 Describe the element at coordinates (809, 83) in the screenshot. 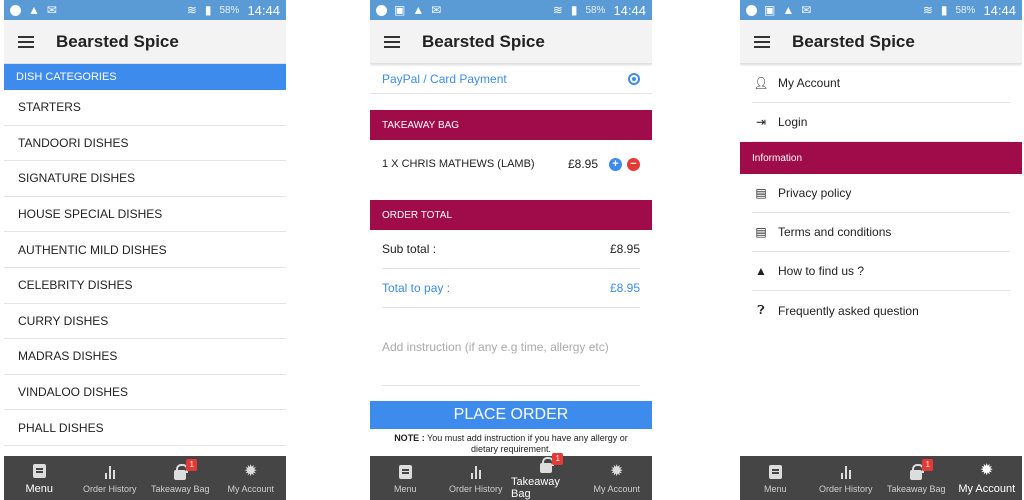

I see `my-account-label: My Account` at that location.